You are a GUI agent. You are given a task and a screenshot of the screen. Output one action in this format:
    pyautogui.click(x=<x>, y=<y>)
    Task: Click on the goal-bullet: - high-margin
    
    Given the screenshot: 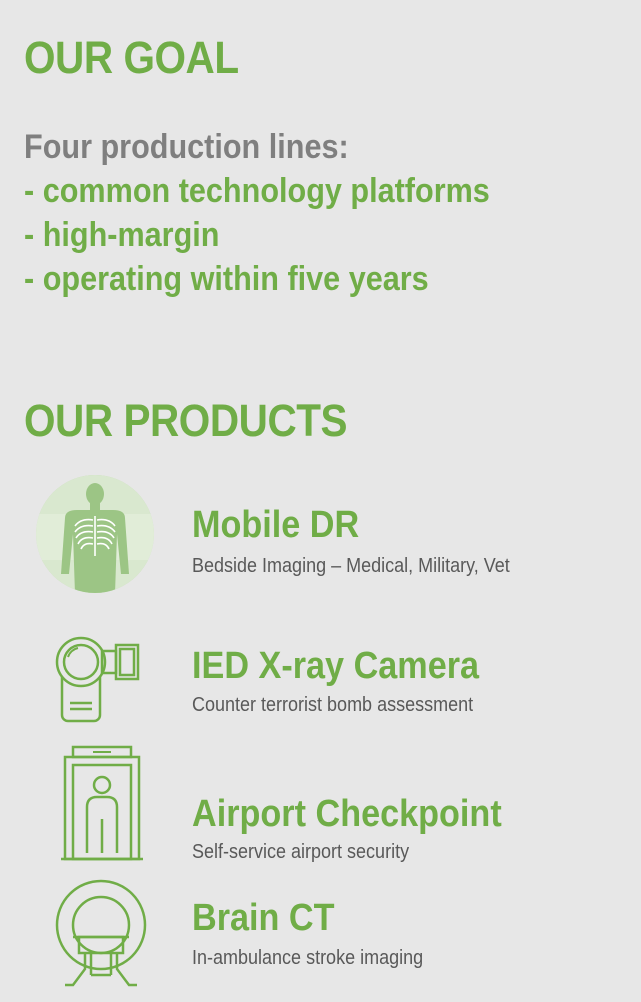 What is the action you would take?
    pyautogui.click(x=122, y=235)
    